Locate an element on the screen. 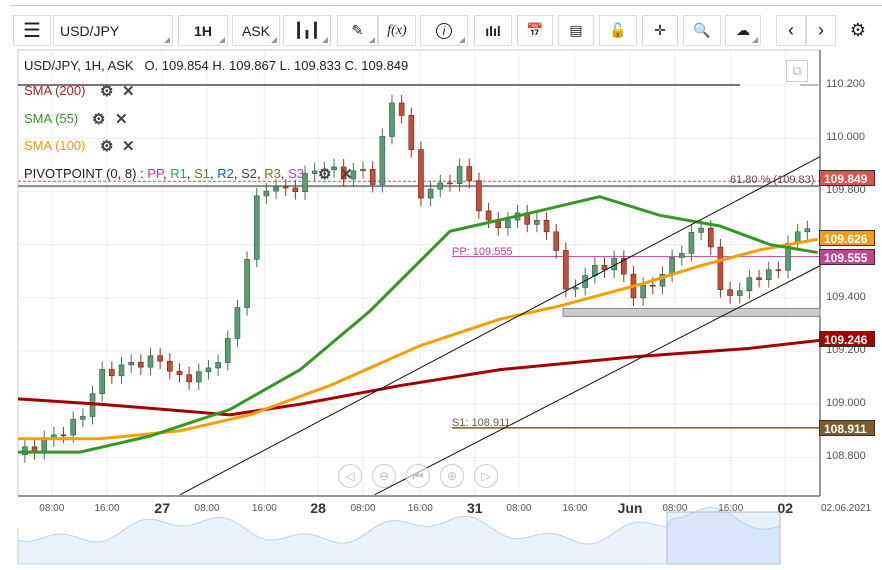 Image resolution: width=882 pixels, height=570 pixels. scroll-right-button: ▷ is located at coordinates (486, 476).